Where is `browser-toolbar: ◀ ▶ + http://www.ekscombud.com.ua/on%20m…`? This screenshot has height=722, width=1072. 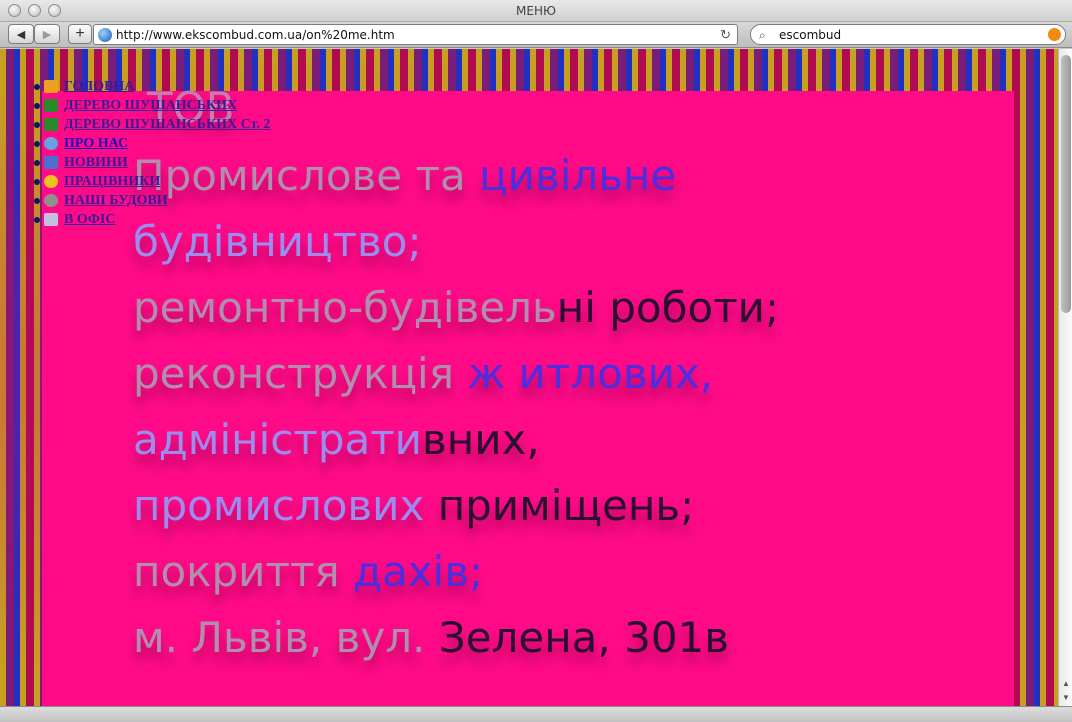 browser-toolbar: ◀ ▶ + http://www.ekscombud.com.ua/on%20m… is located at coordinates (536, 35).